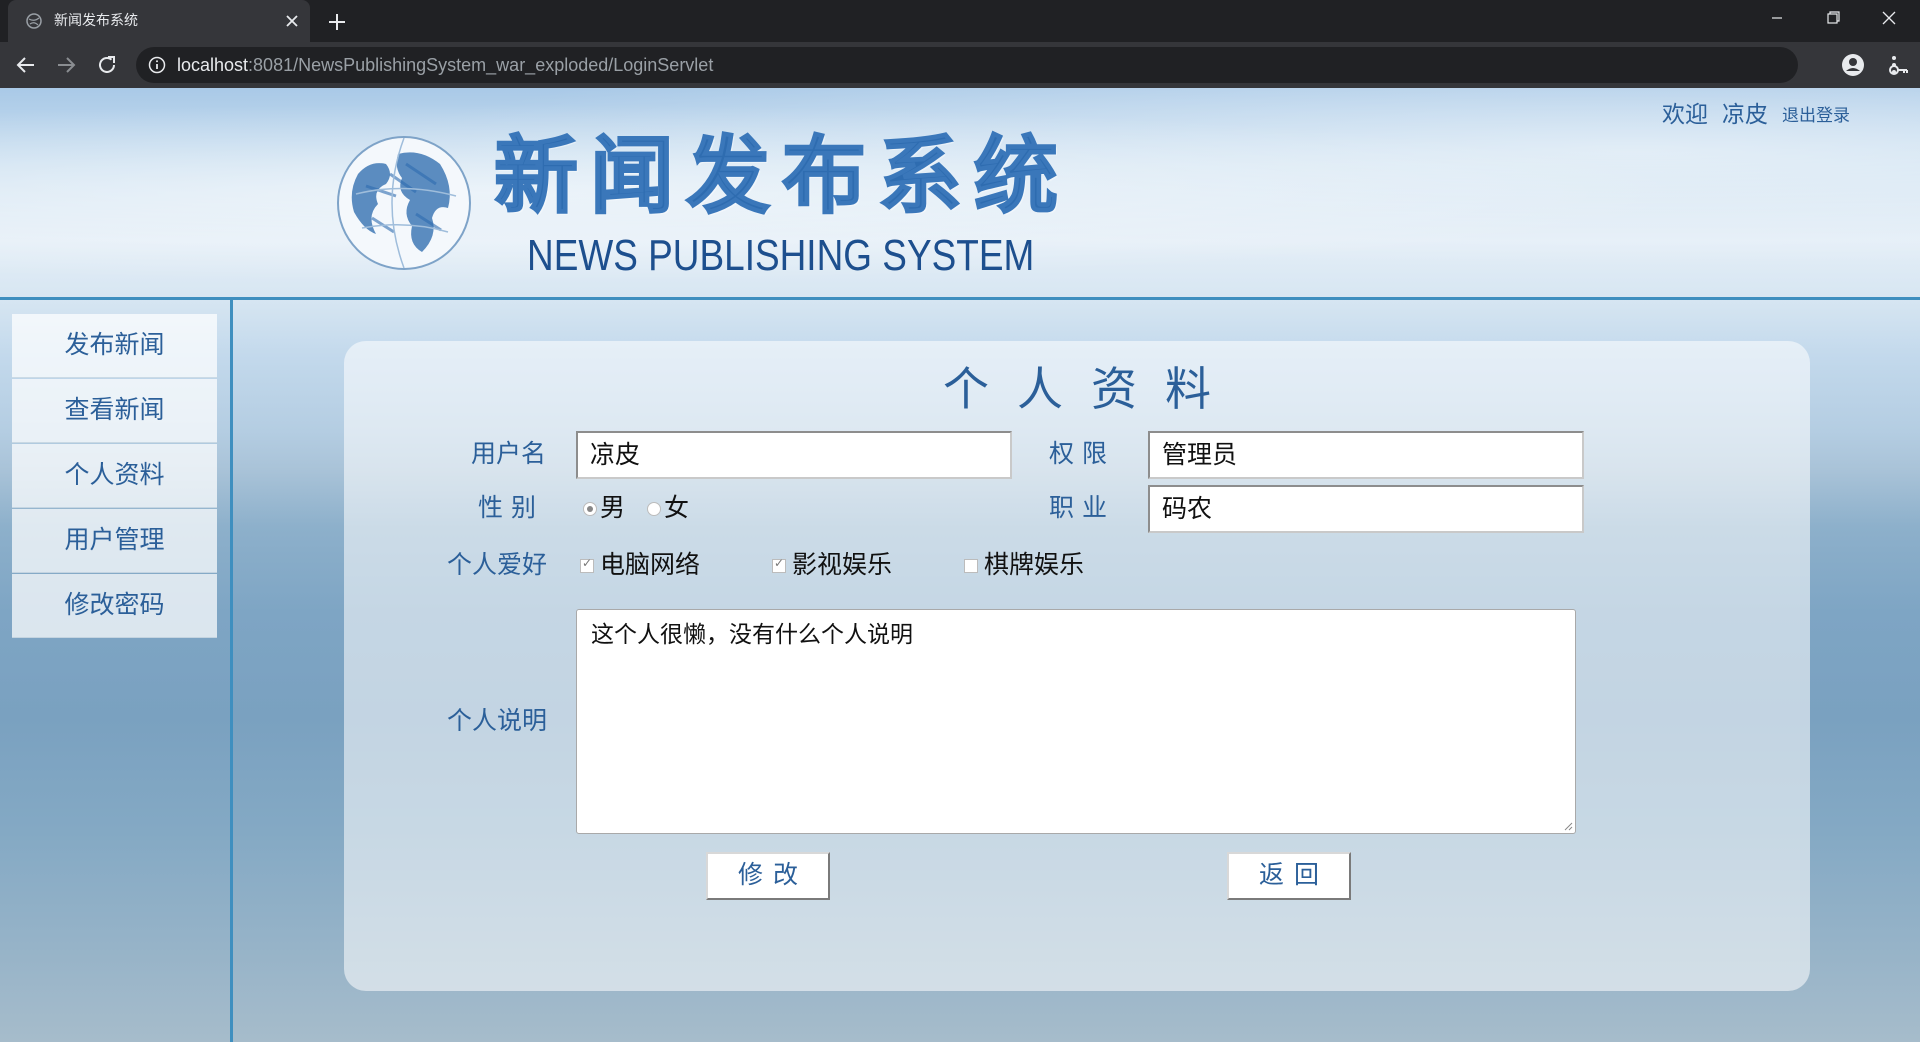 The image size is (1920, 1042). What do you see at coordinates (752, 635) in the screenshot?
I see `description-text: 这个人很懒，没有什么个人说明` at bounding box center [752, 635].